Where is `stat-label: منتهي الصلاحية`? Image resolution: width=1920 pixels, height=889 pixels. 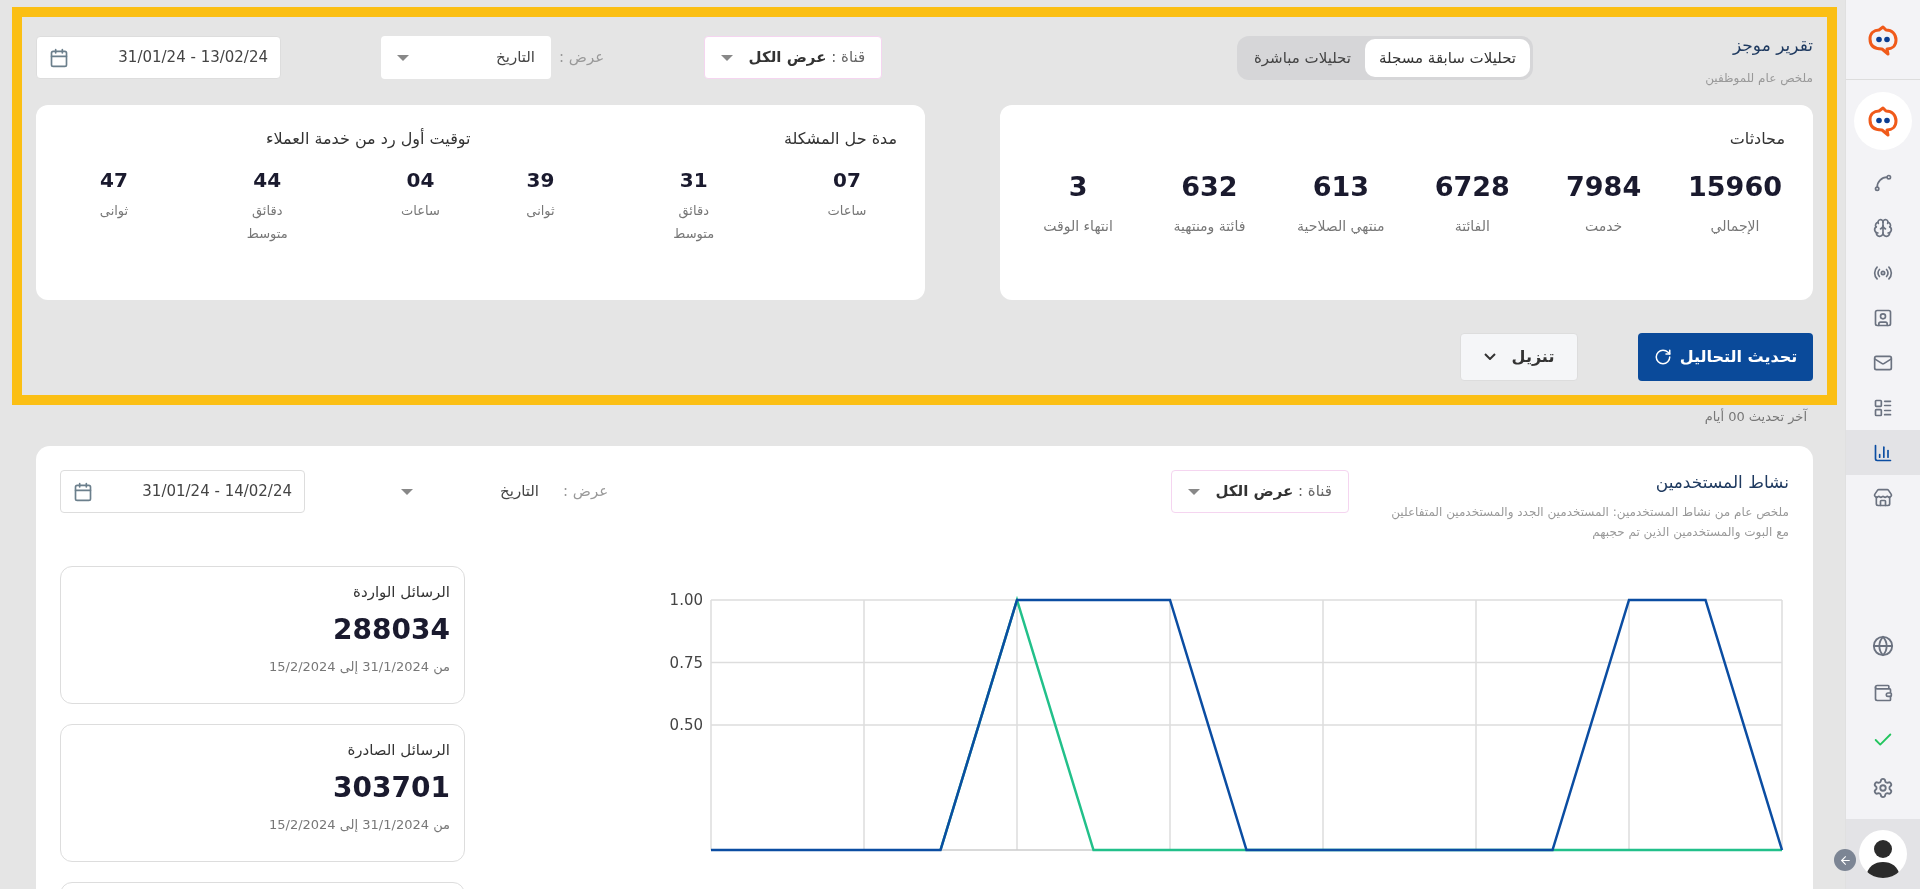 stat-label: منتهي الصلاحية is located at coordinates (1341, 226).